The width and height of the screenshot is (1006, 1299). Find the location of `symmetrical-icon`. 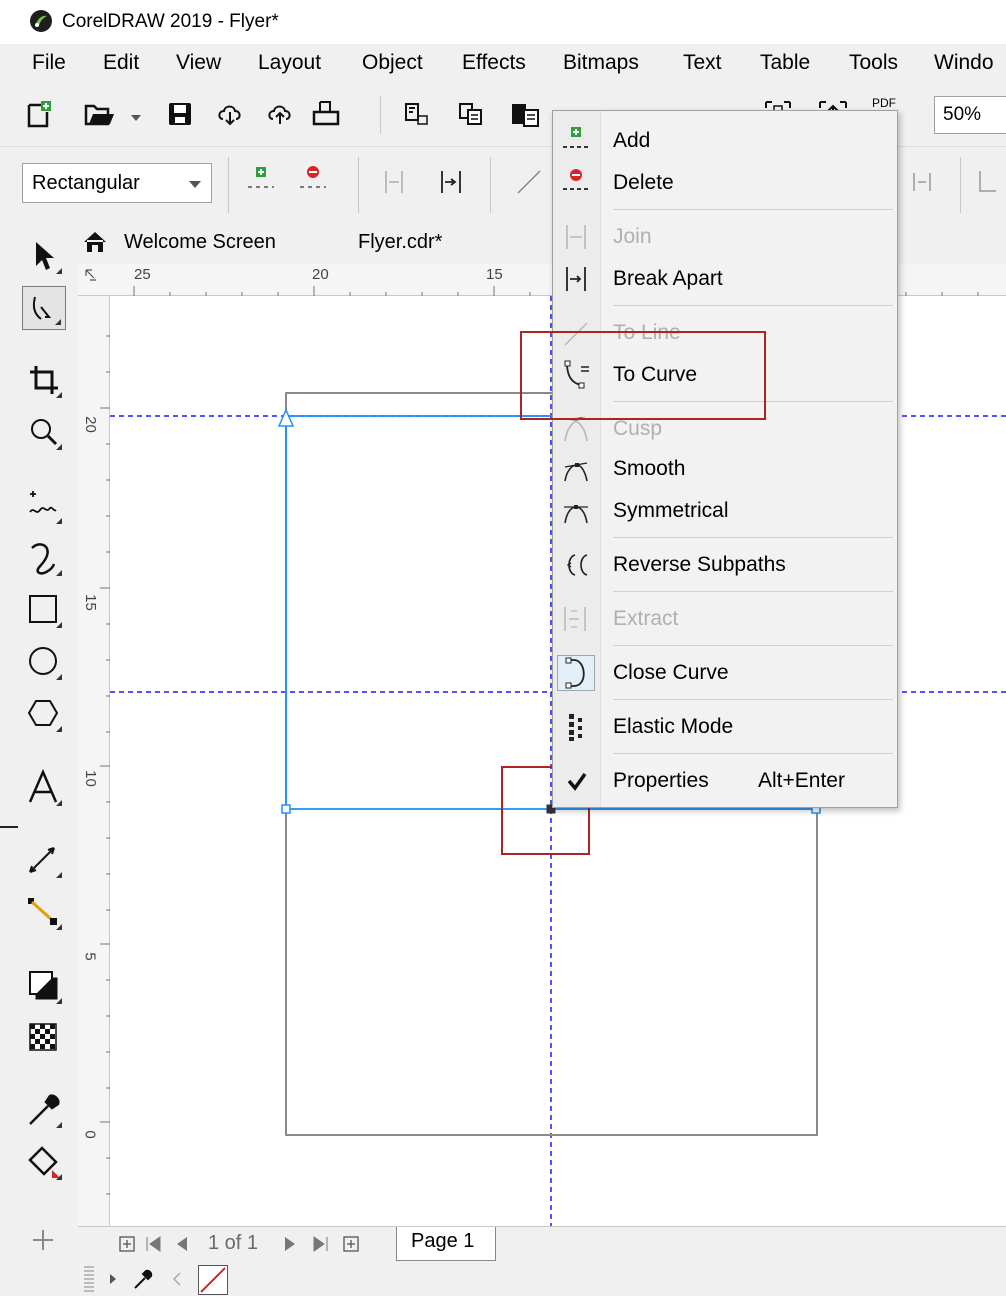

symmetrical-icon is located at coordinates (576, 511).